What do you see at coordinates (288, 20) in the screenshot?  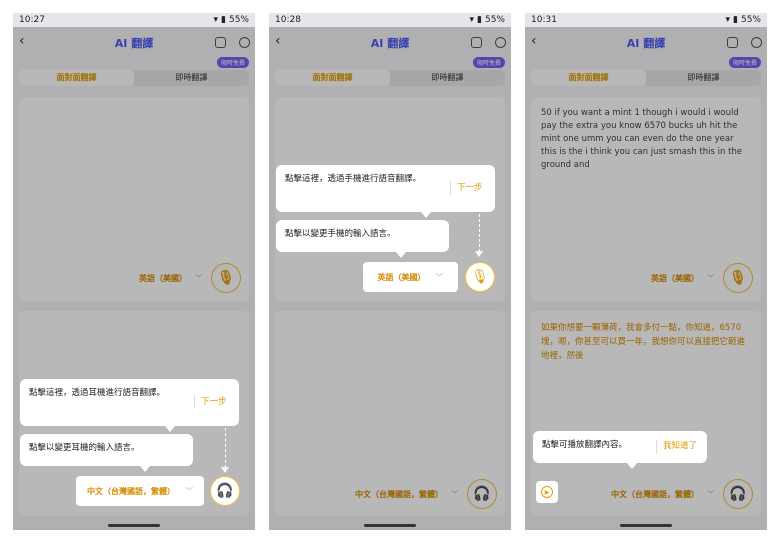 I see `status-time: 10:28` at bounding box center [288, 20].